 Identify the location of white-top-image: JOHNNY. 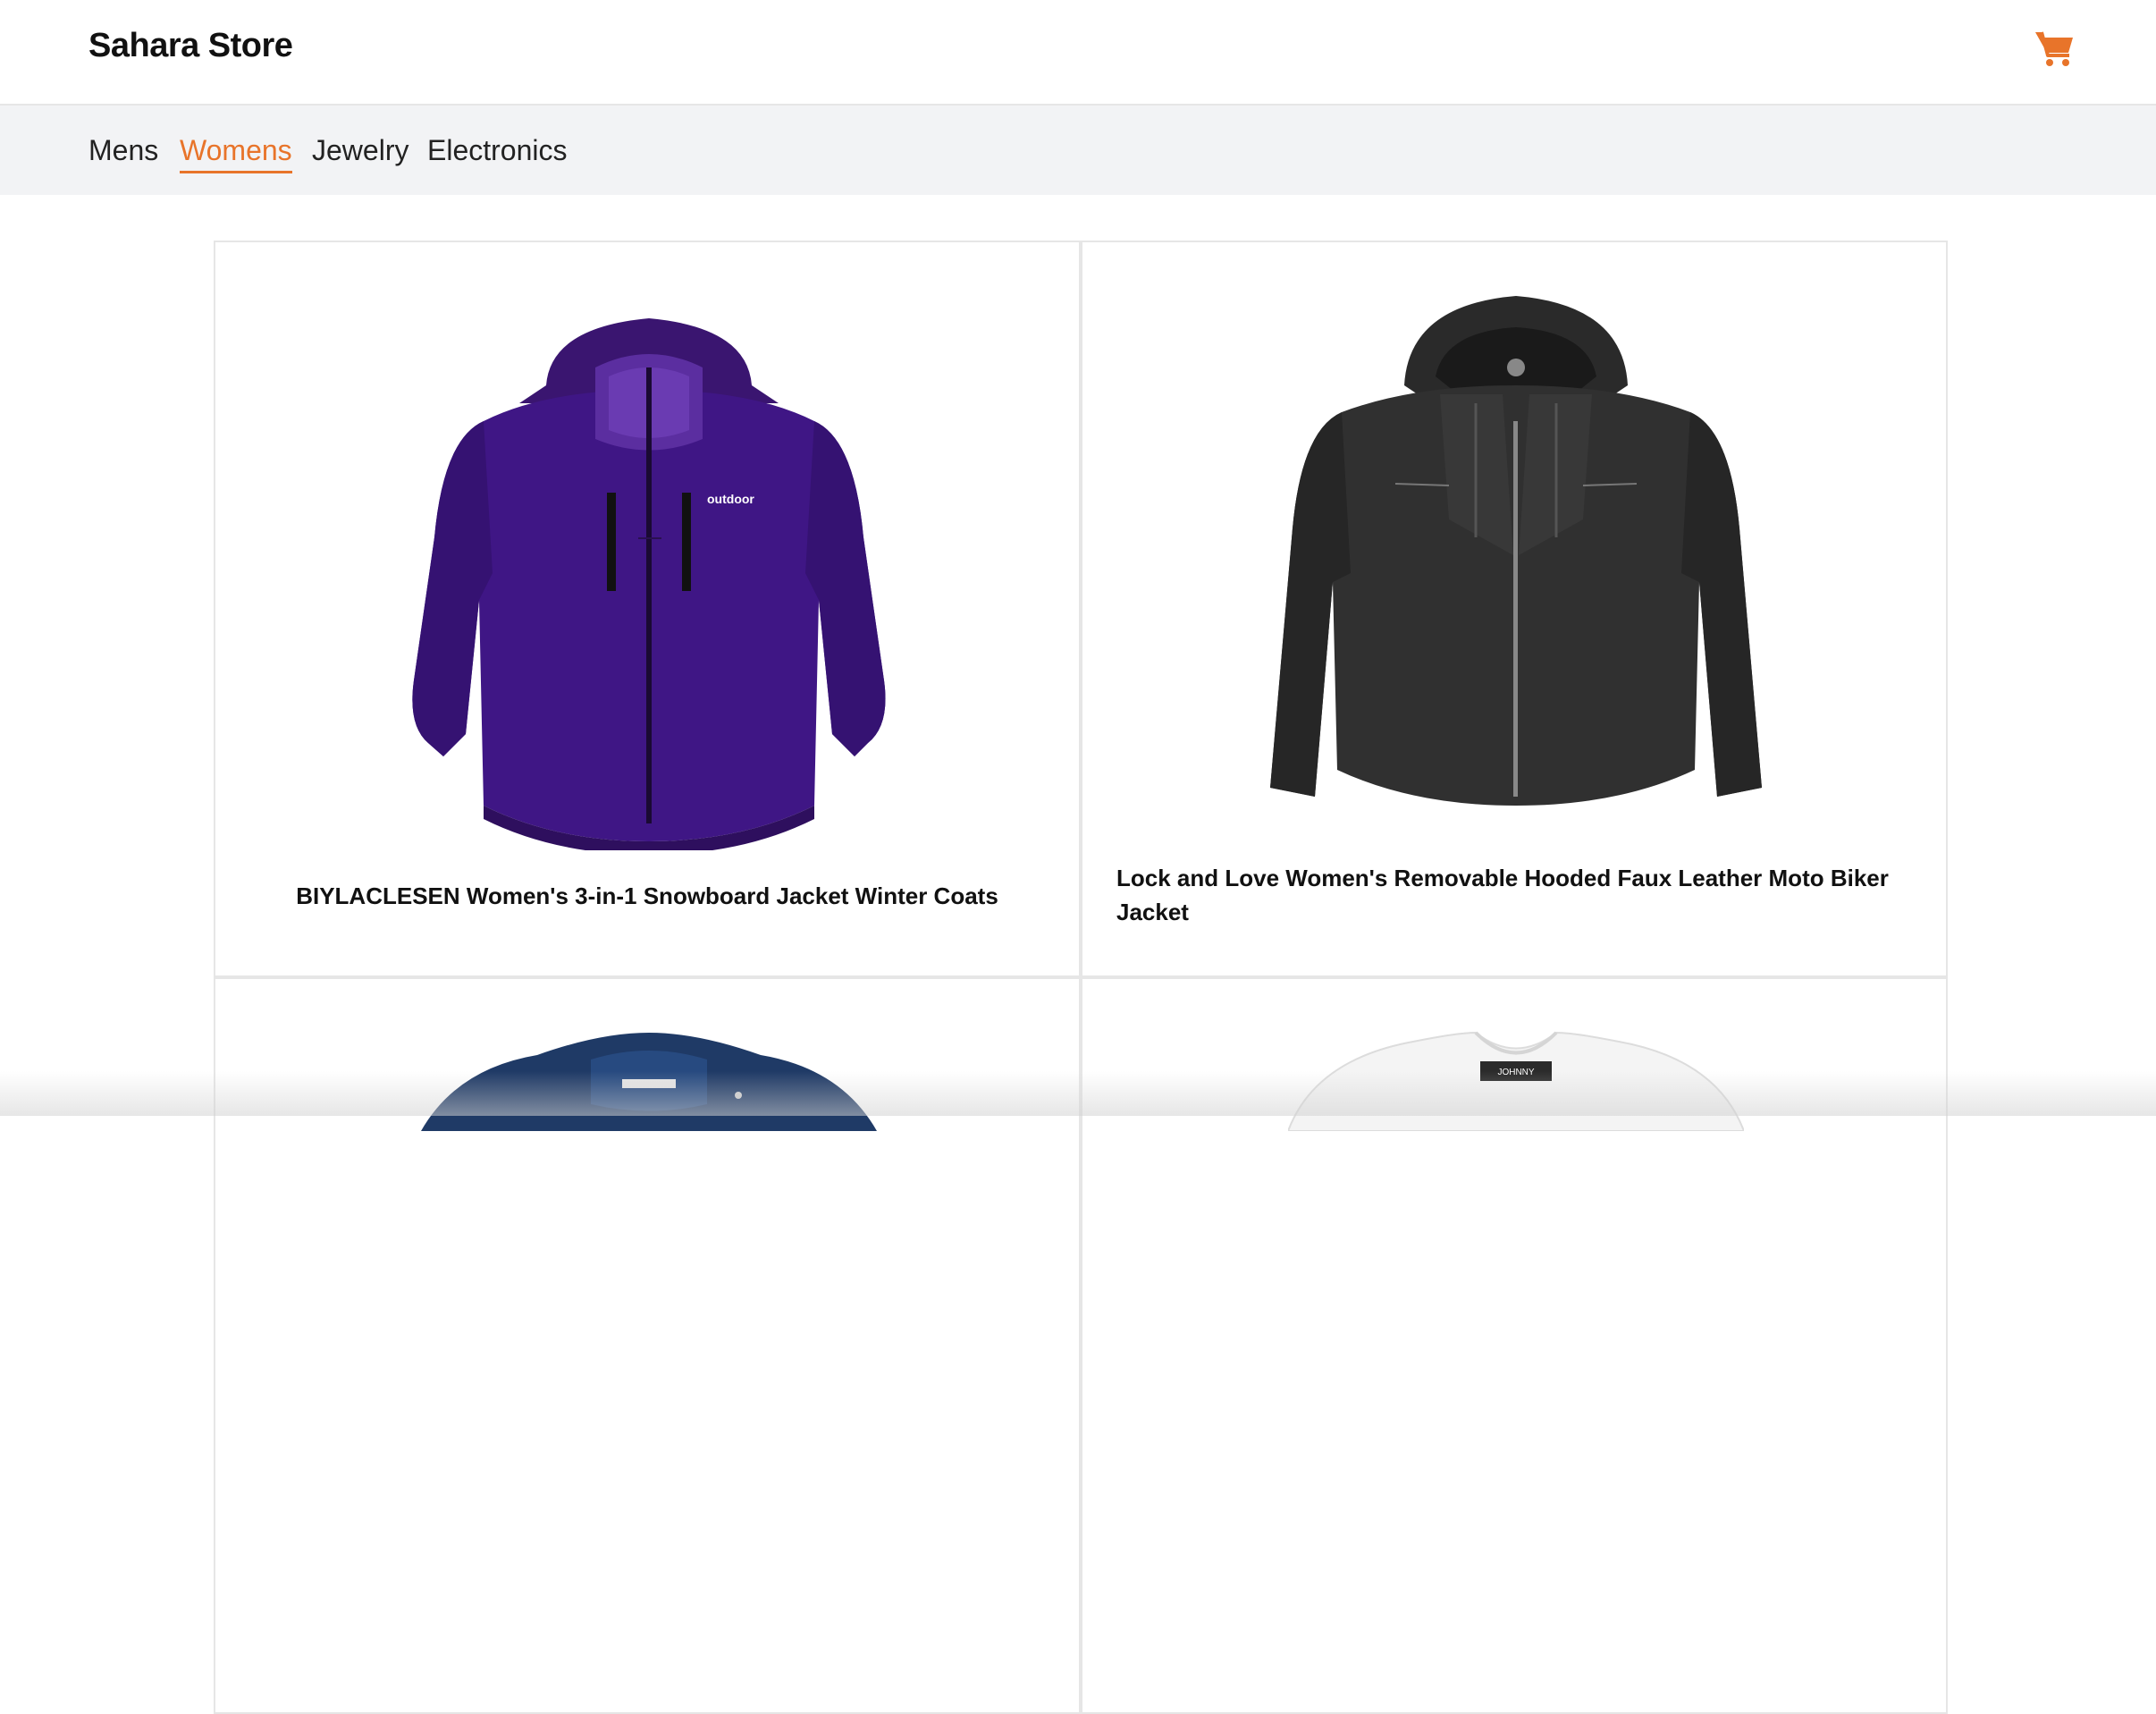
(1516, 1081).